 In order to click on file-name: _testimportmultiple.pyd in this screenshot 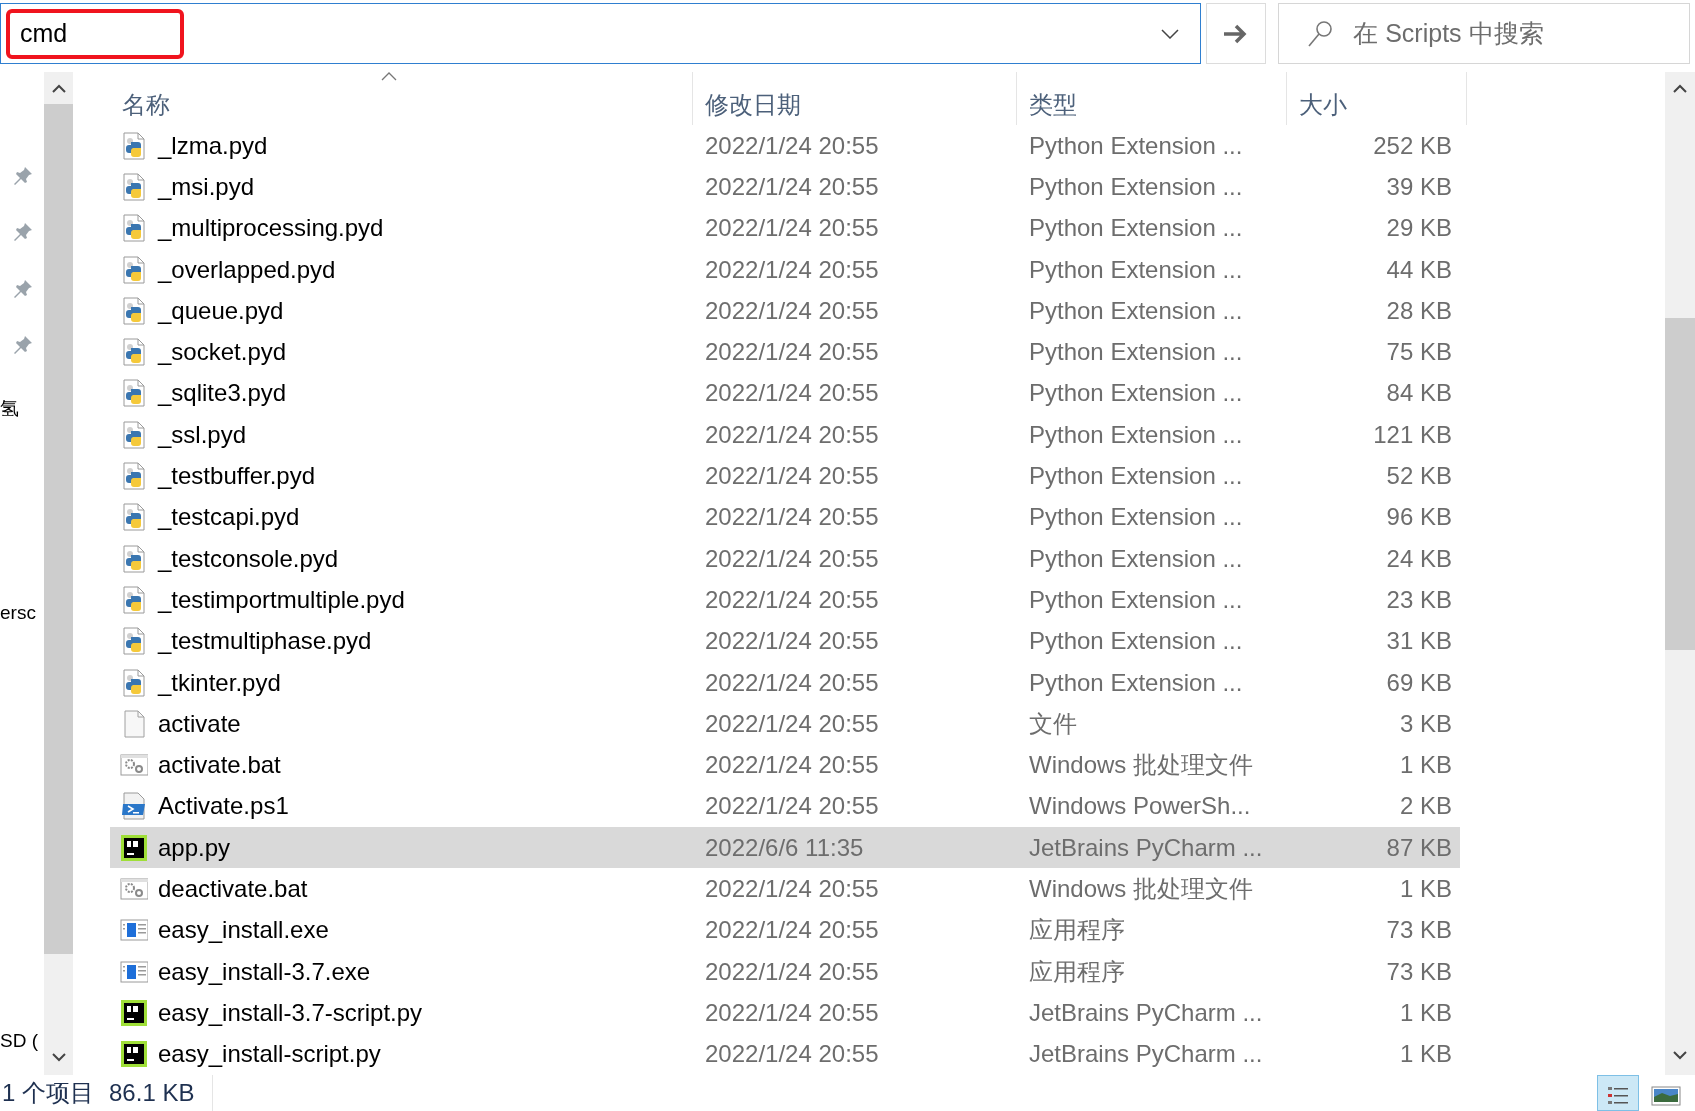, I will do `click(281, 599)`.